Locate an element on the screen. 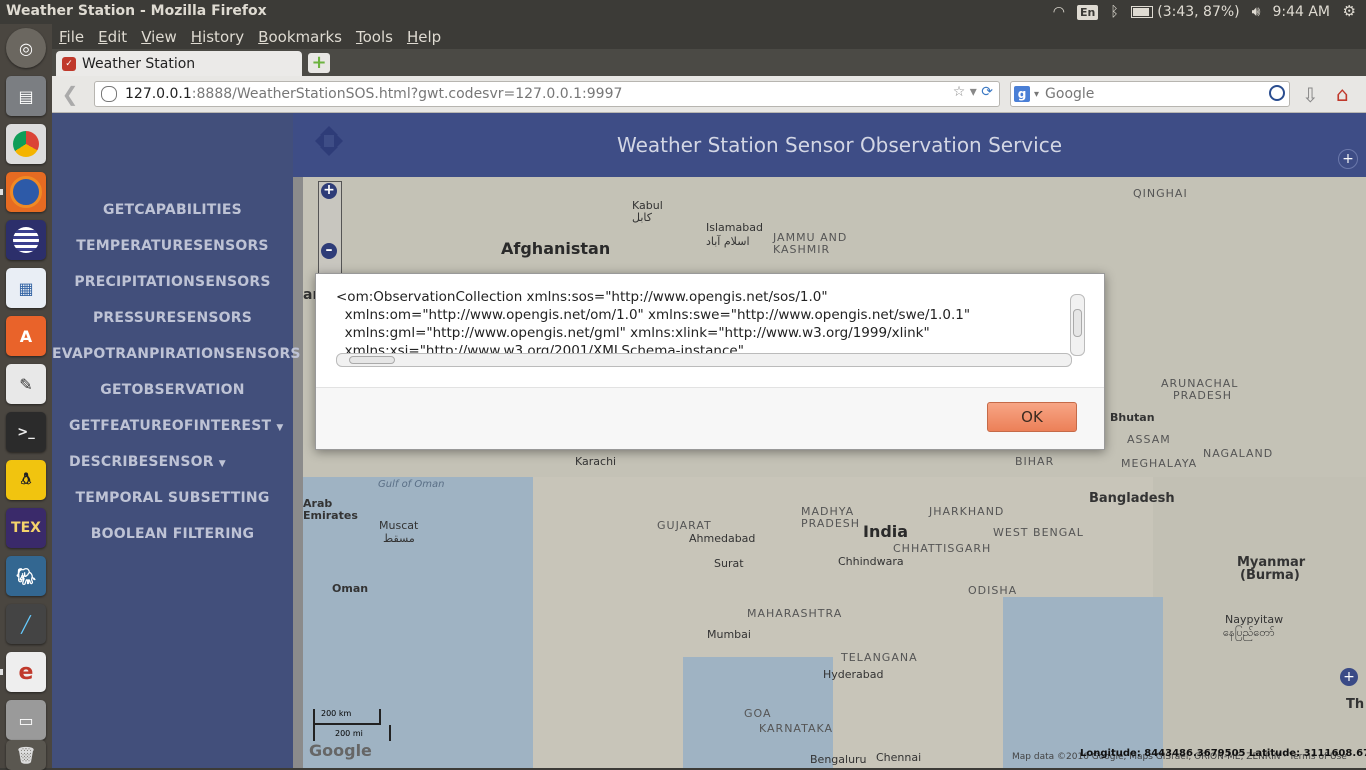  sidebar-item-precipitationsensors: PRECIPITATIONSENSORS is located at coordinates (172, 282).